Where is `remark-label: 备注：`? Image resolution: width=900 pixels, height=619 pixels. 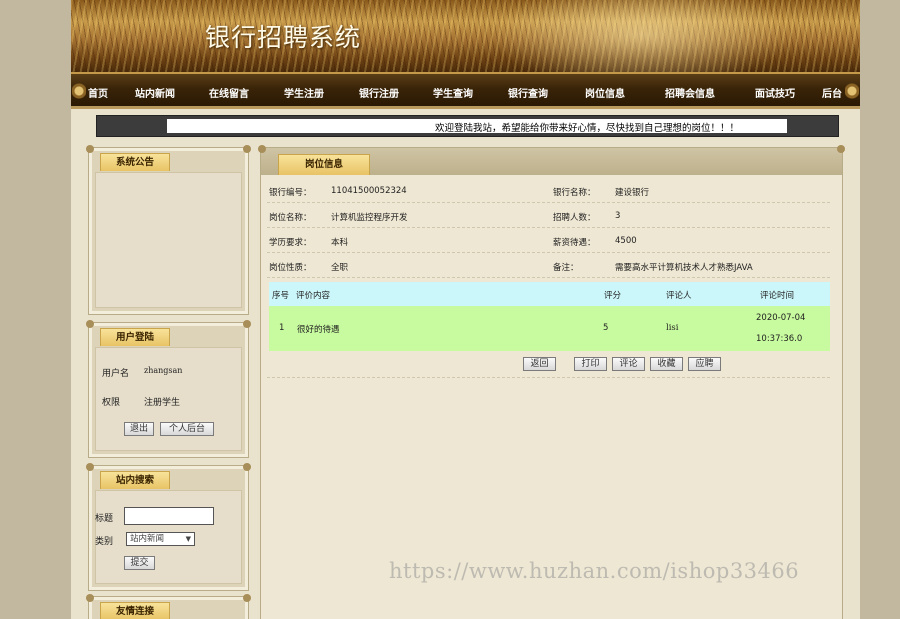 remark-label: 备注： is located at coordinates (566, 268).